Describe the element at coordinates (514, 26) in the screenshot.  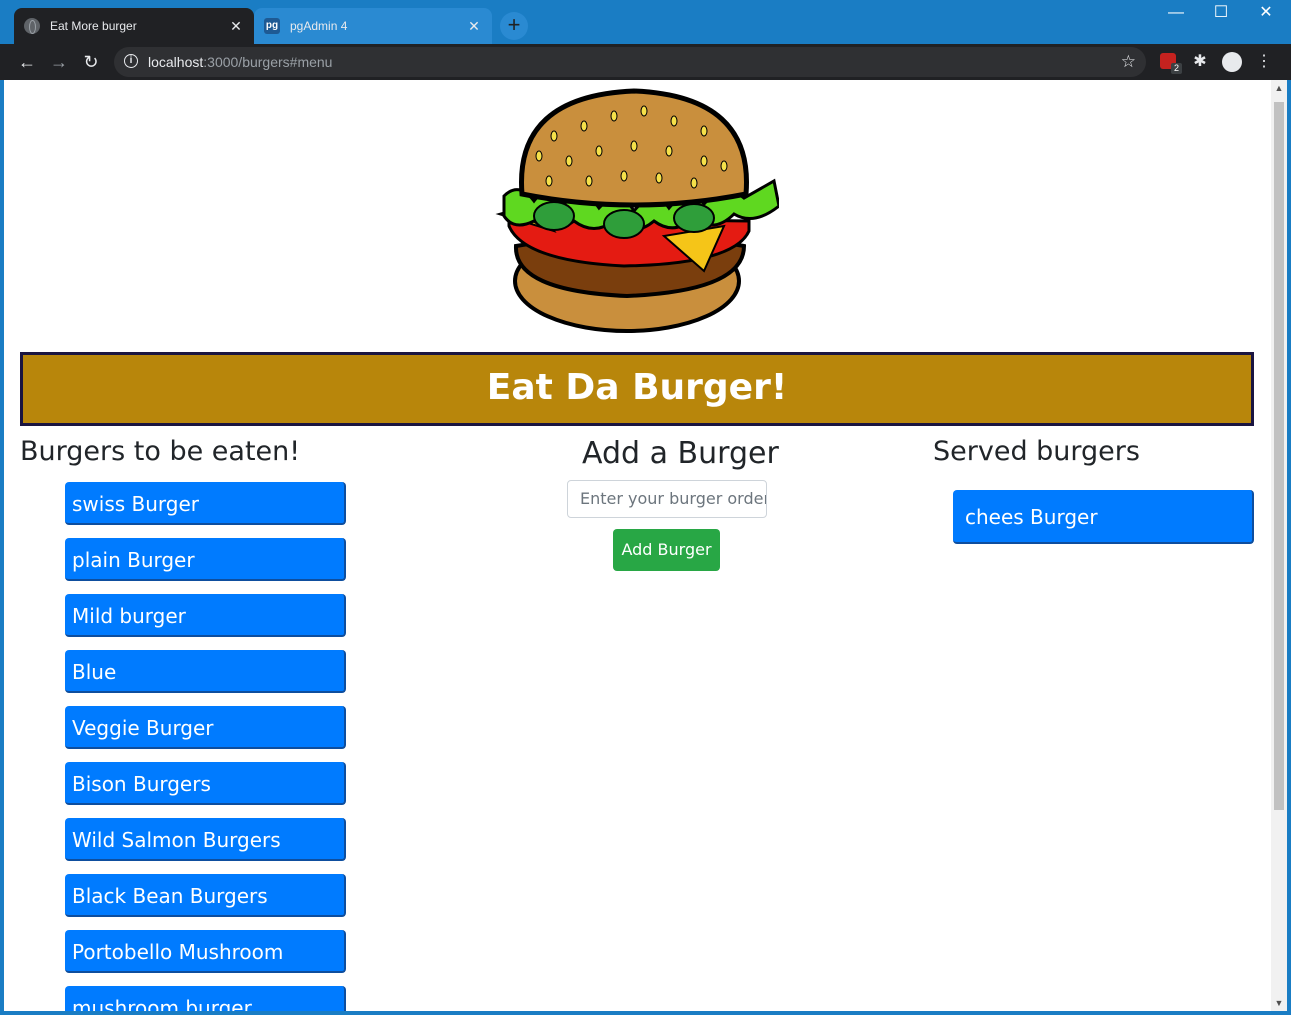
I see `new-tab-button: +` at that location.